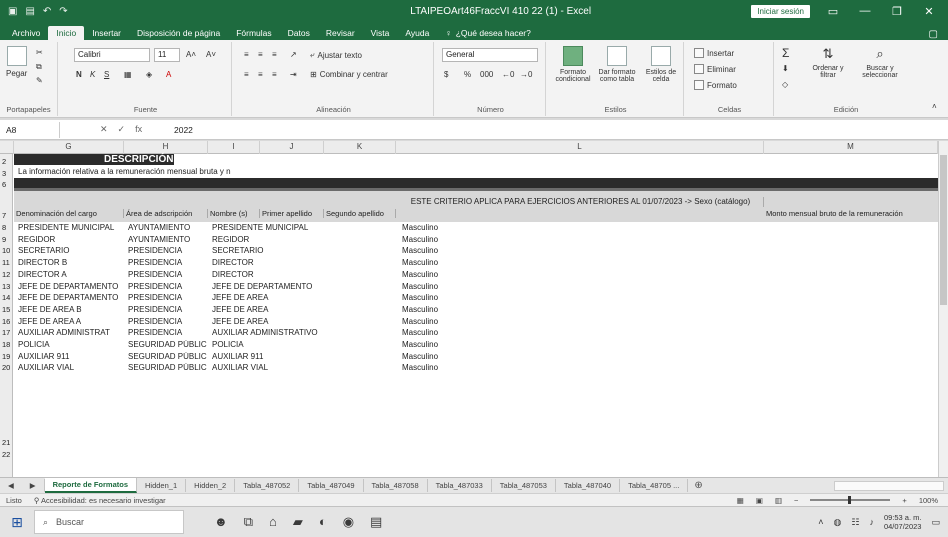 This screenshot has width=948, height=537. Describe the element at coordinates (929, 11) in the screenshot. I see `close-button: ✕` at that location.